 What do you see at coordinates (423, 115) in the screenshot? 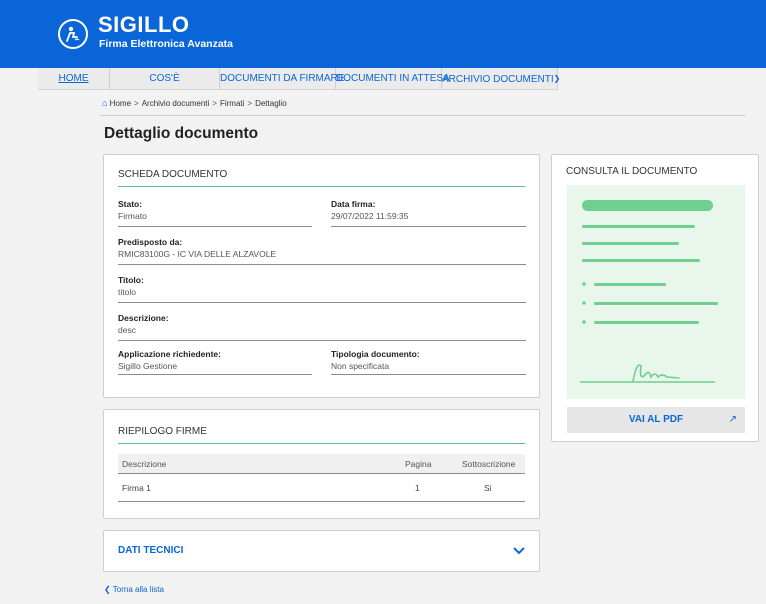
I see `breadcrumb-divider` at bounding box center [423, 115].